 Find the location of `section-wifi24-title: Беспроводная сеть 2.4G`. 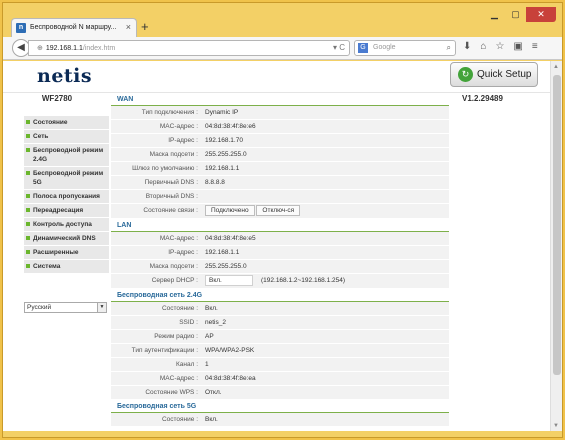

section-wifi24-title: Беспроводная сеть 2.4G is located at coordinates (280, 295).